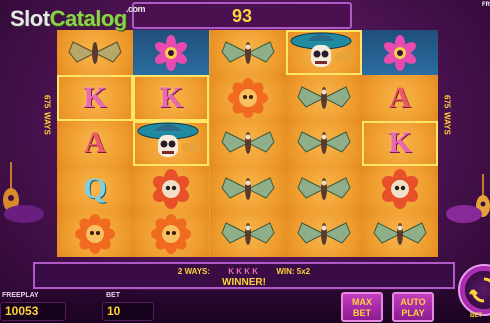 This screenshot has width=490, height=323. I want to click on reel-cell: Q, so click(95, 189).